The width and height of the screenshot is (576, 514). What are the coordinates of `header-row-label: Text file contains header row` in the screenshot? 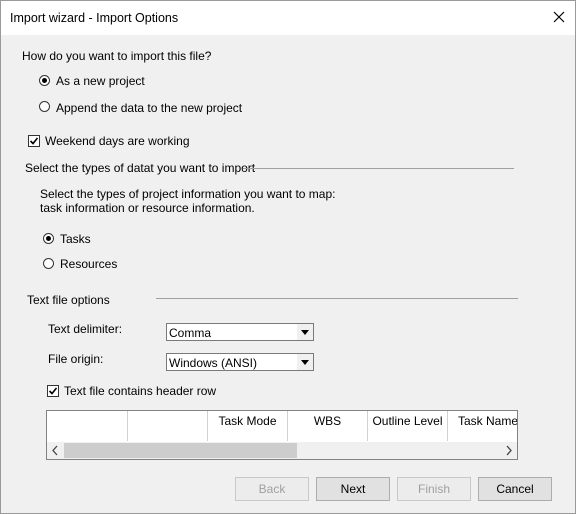 It's located at (140, 391).